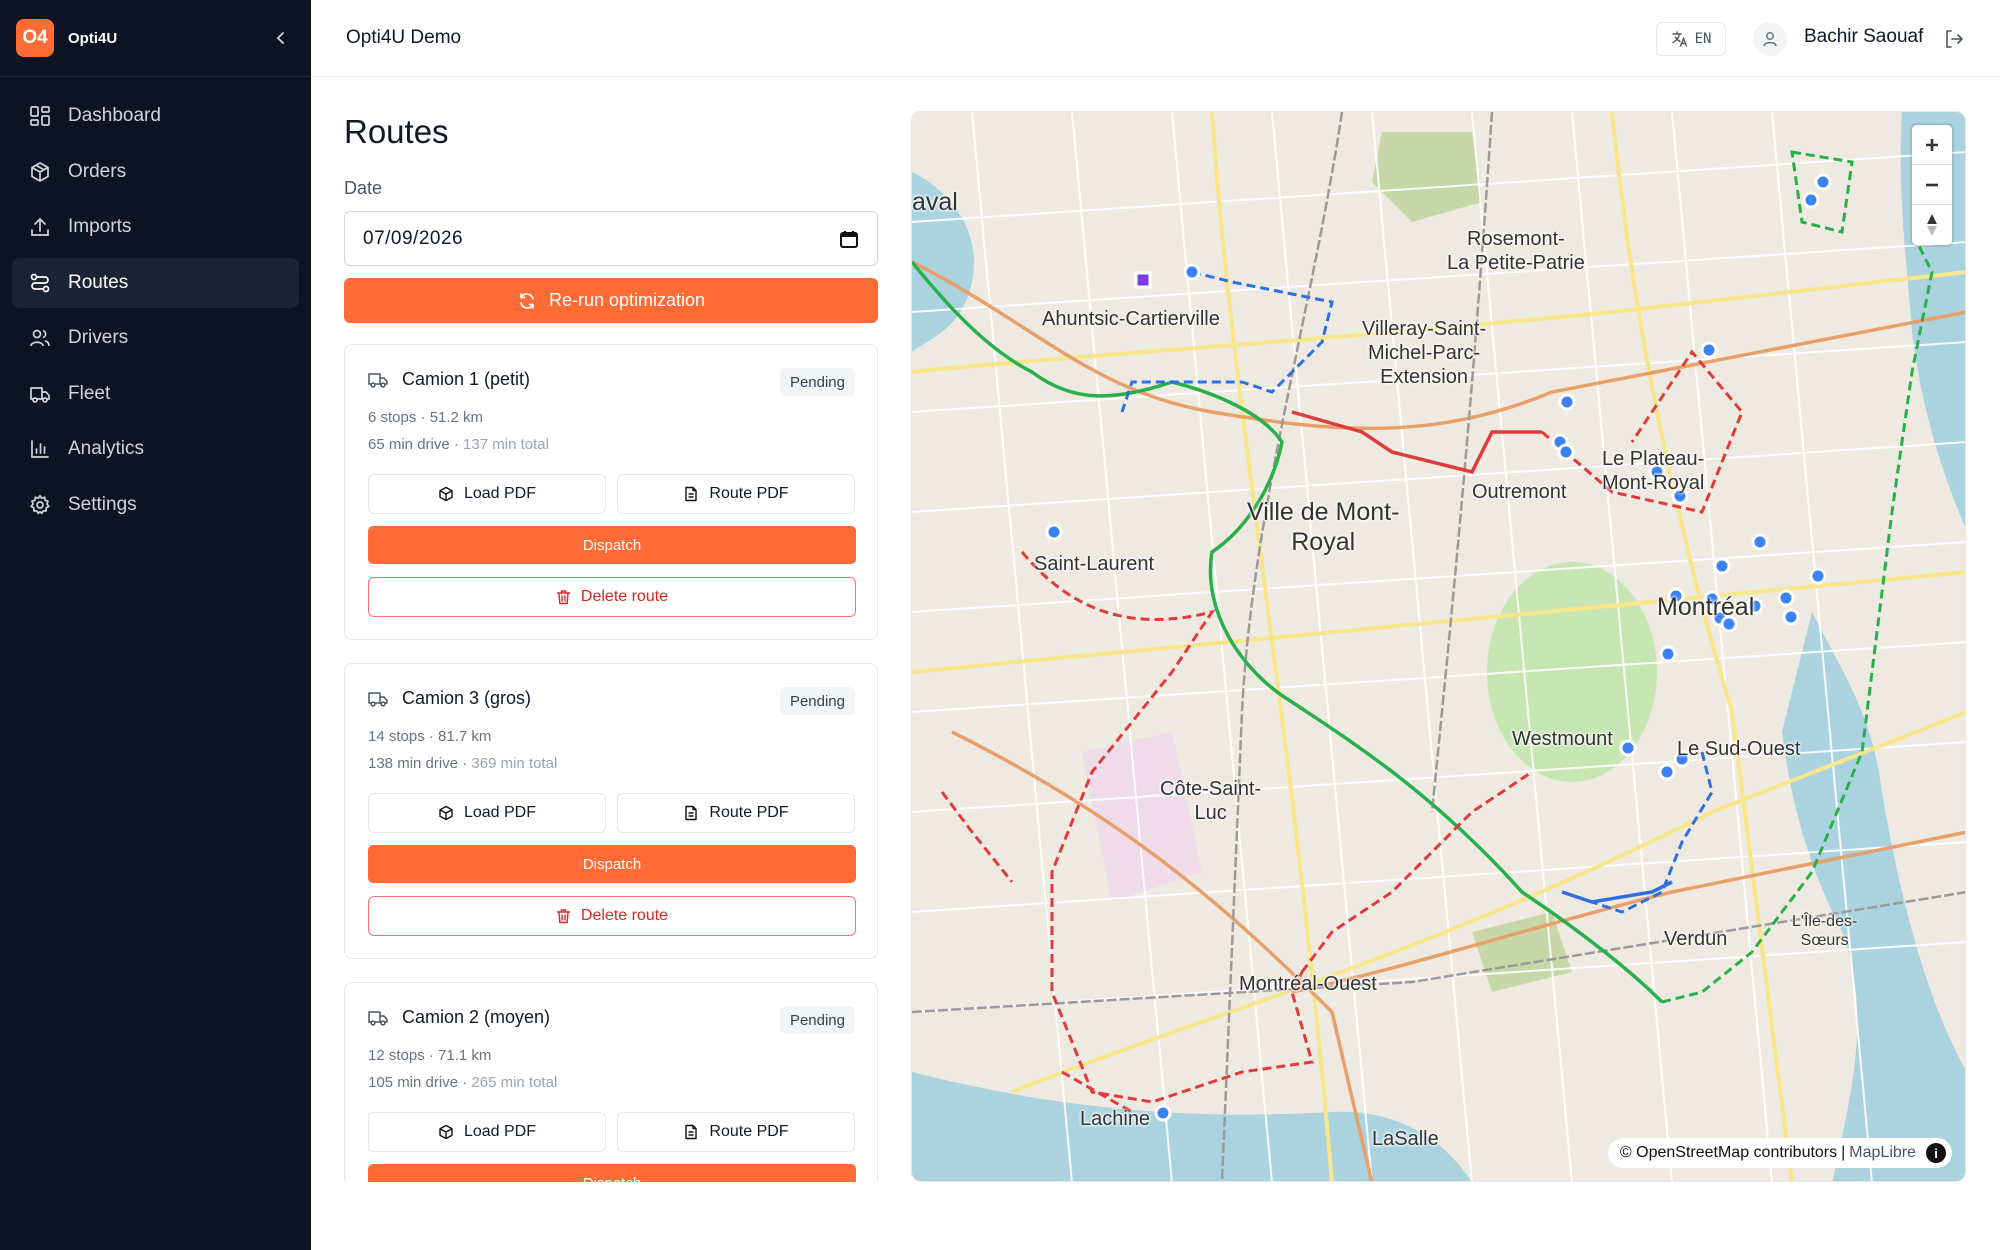 The image size is (2000, 1250). I want to click on maplibre-link: MapLibre, so click(1882, 1153).